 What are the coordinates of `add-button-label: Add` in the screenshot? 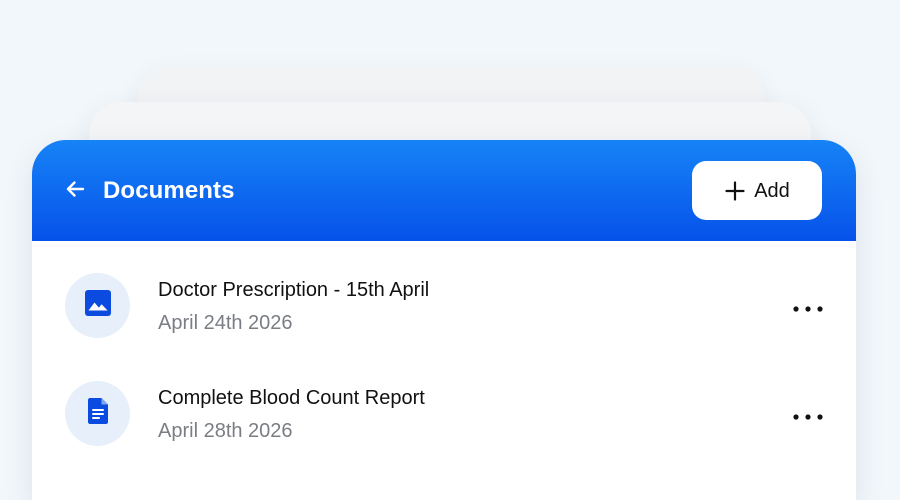 It's located at (772, 190).